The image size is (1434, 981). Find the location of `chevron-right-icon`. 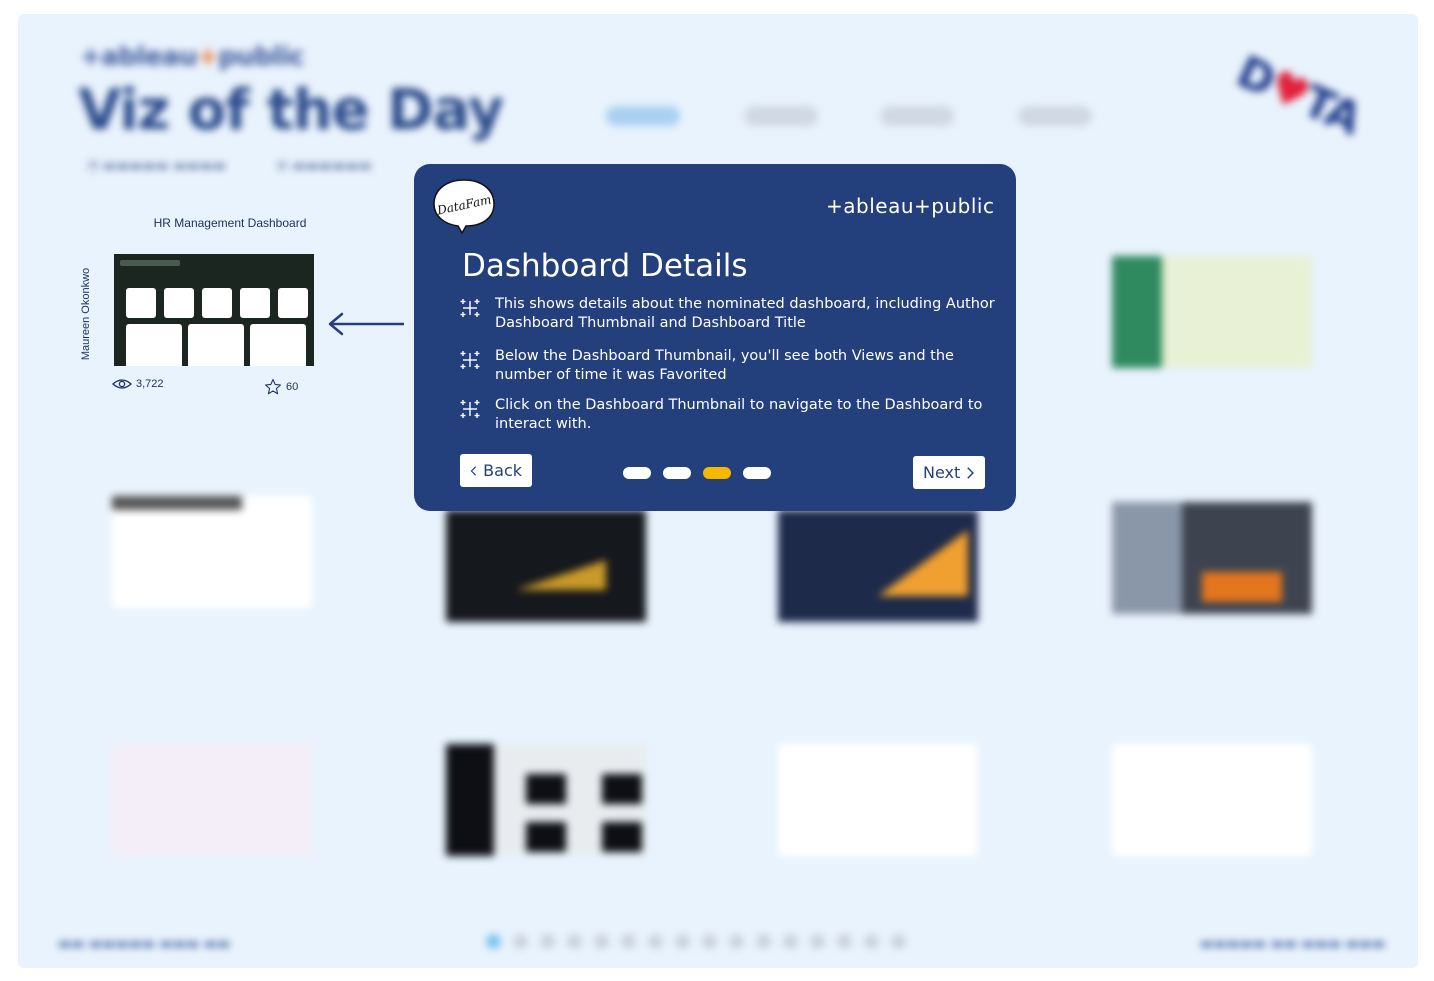

chevron-right-icon is located at coordinates (971, 472).